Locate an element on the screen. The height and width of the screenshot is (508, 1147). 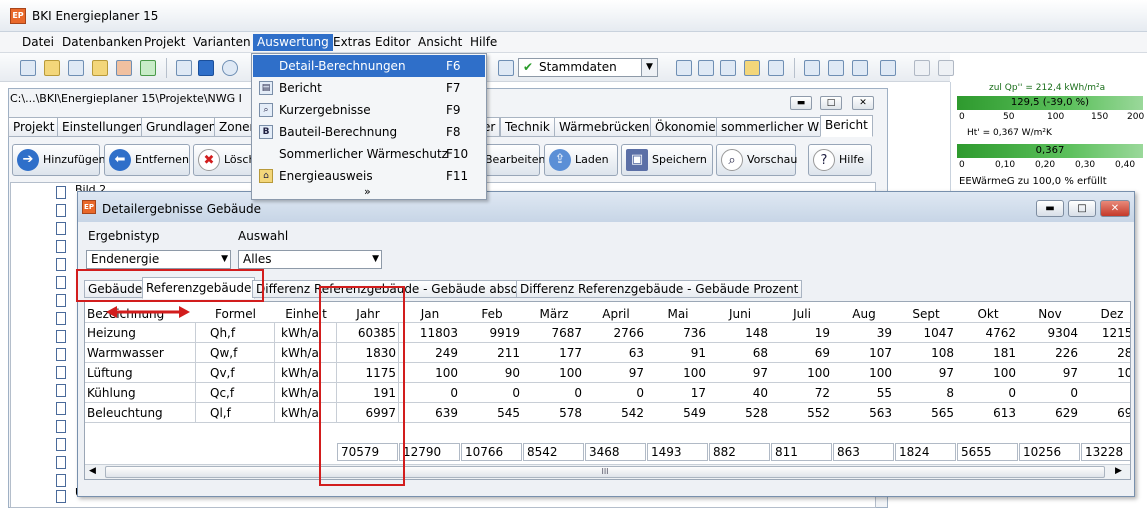
save-button: ▣ Speichern is located at coordinates (667, 160).